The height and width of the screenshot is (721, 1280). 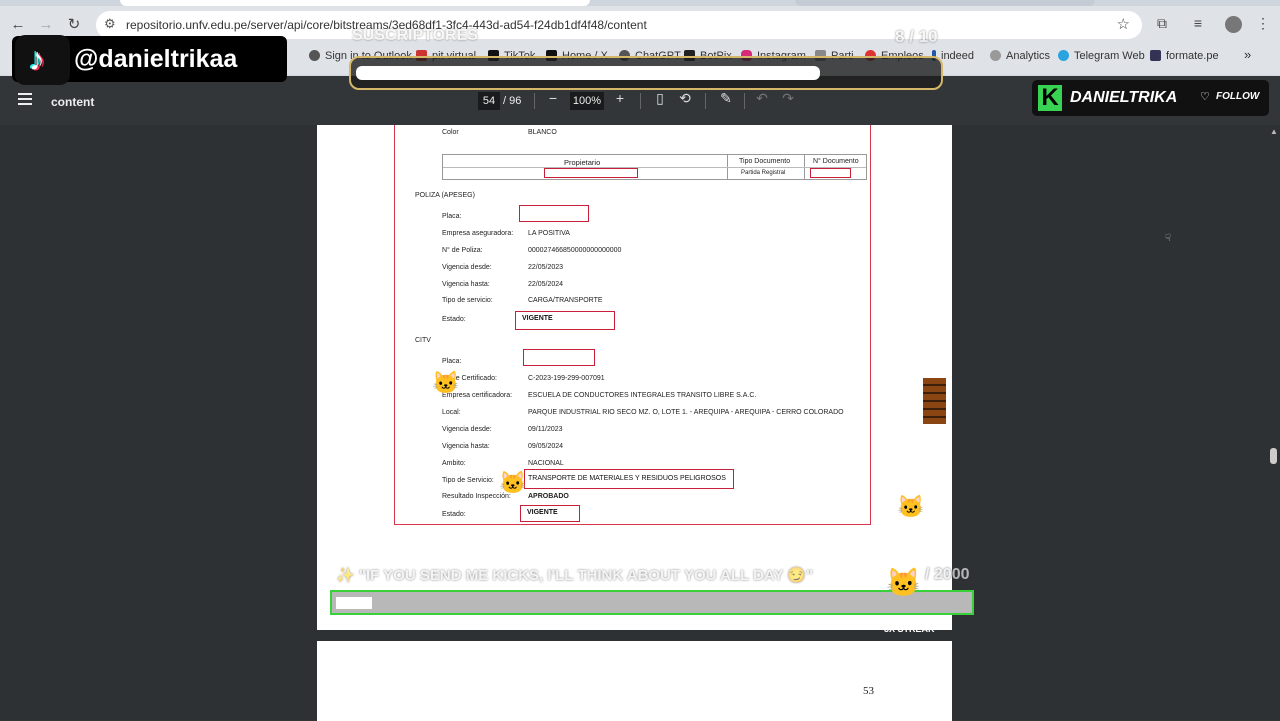 I want to click on scrollbar: ▲, so click(x=1274, y=422).